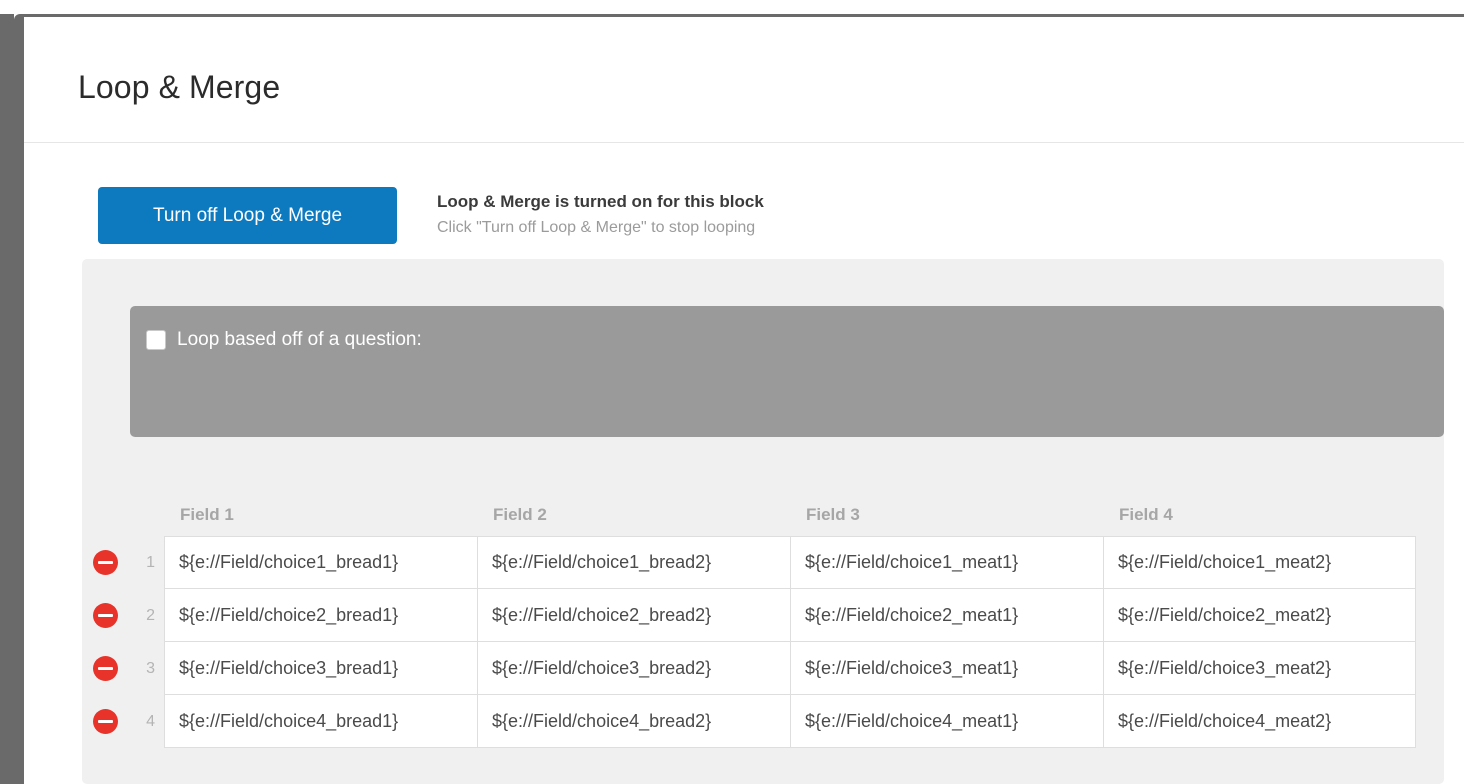 The height and width of the screenshot is (784, 1464). Describe the element at coordinates (179, 87) in the screenshot. I see `page-title: Loop & Merge` at that location.